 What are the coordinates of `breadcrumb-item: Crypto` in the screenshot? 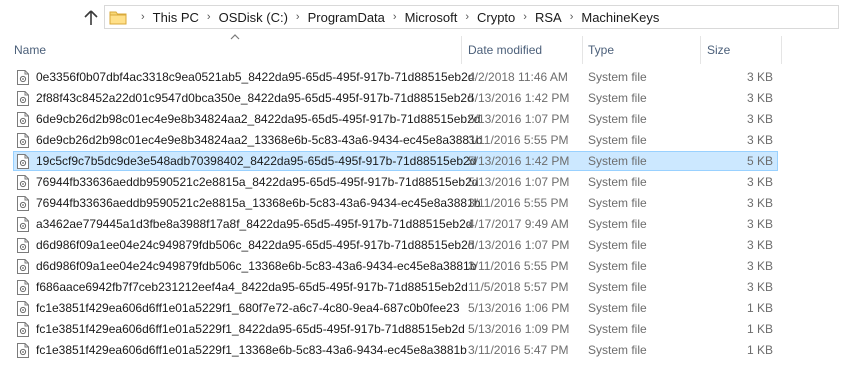 It's located at (496, 17).